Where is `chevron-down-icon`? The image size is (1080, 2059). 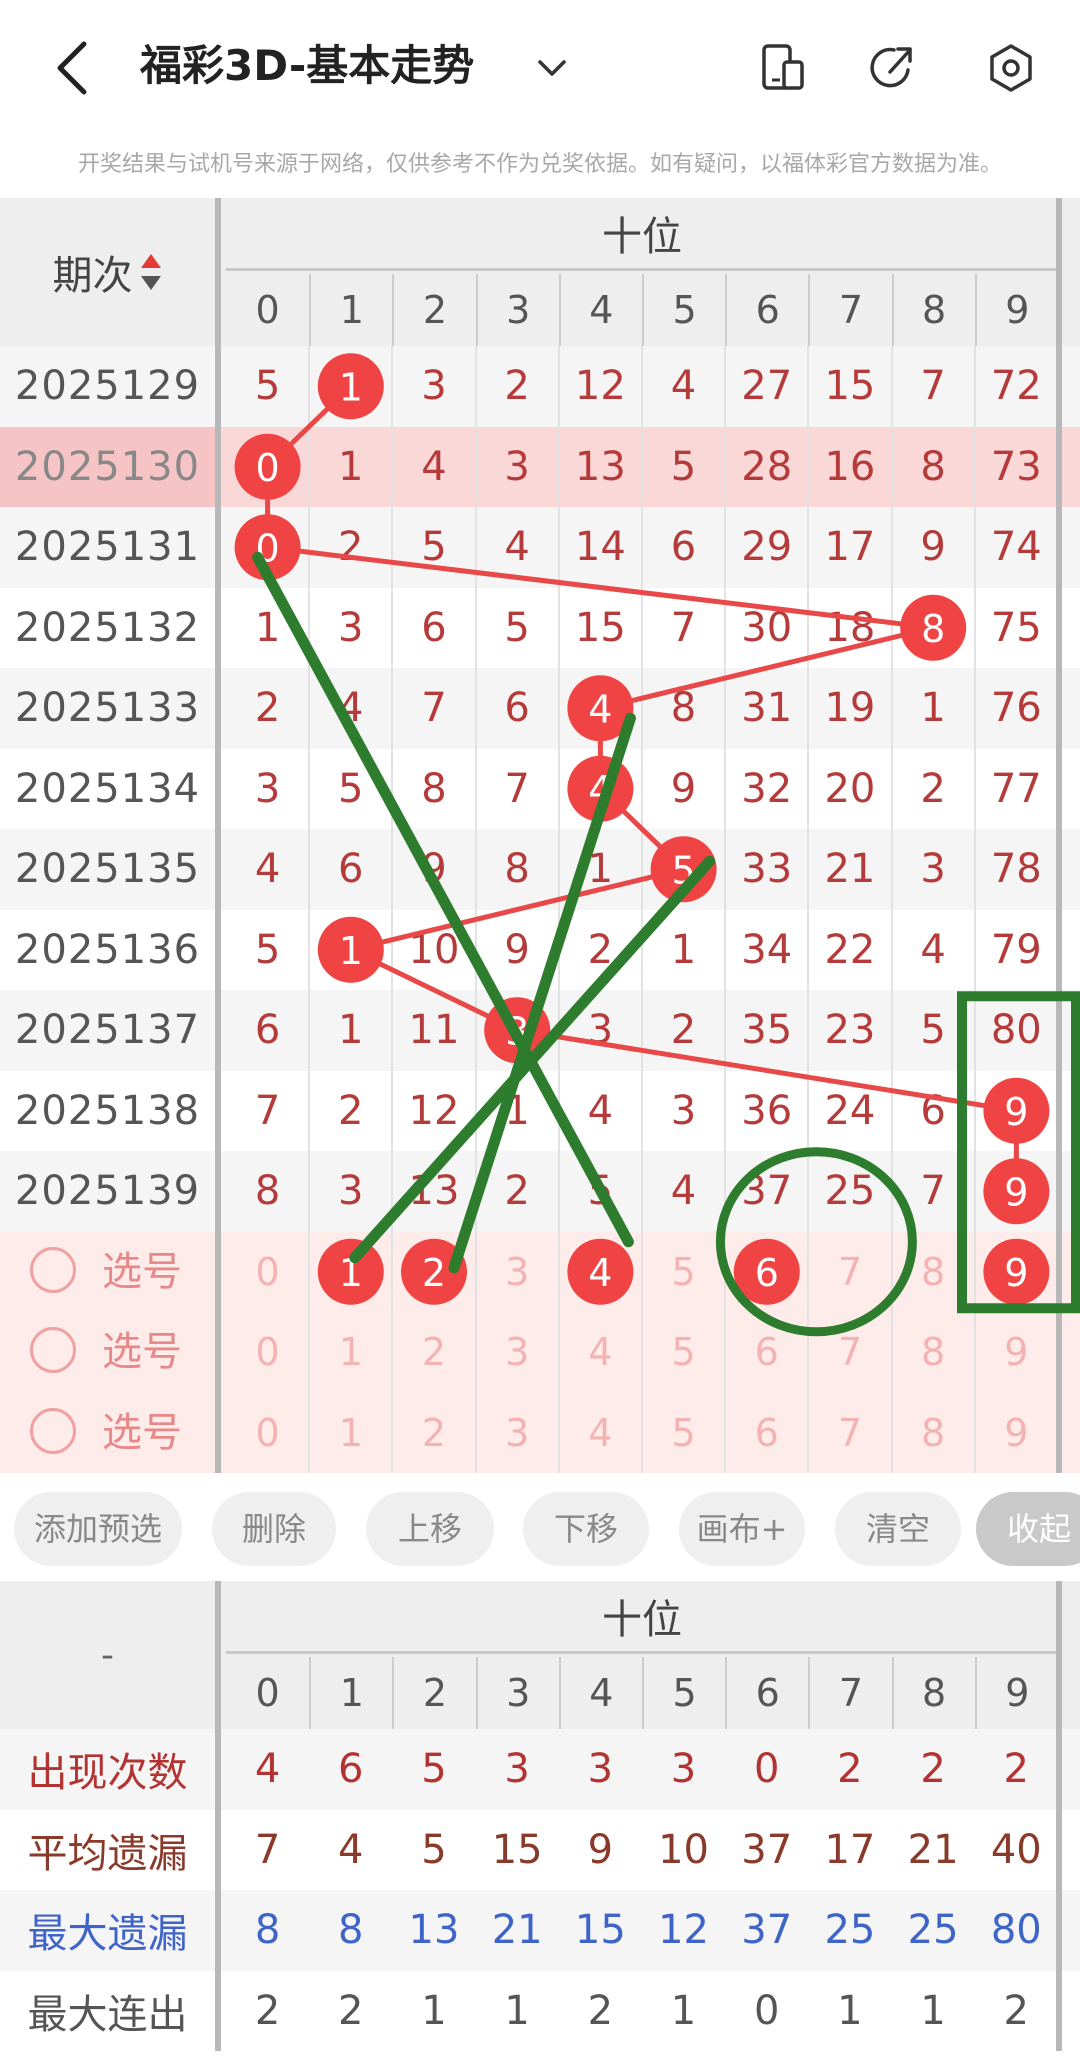
chevron-down-icon is located at coordinates (552, 68).